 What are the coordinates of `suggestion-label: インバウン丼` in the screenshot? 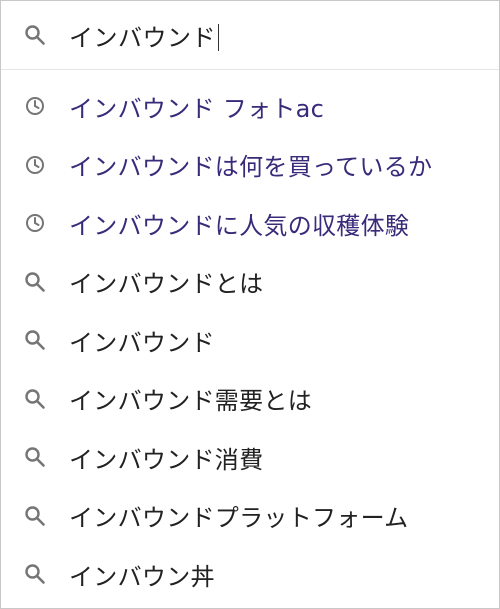 It's located at (142, 576).